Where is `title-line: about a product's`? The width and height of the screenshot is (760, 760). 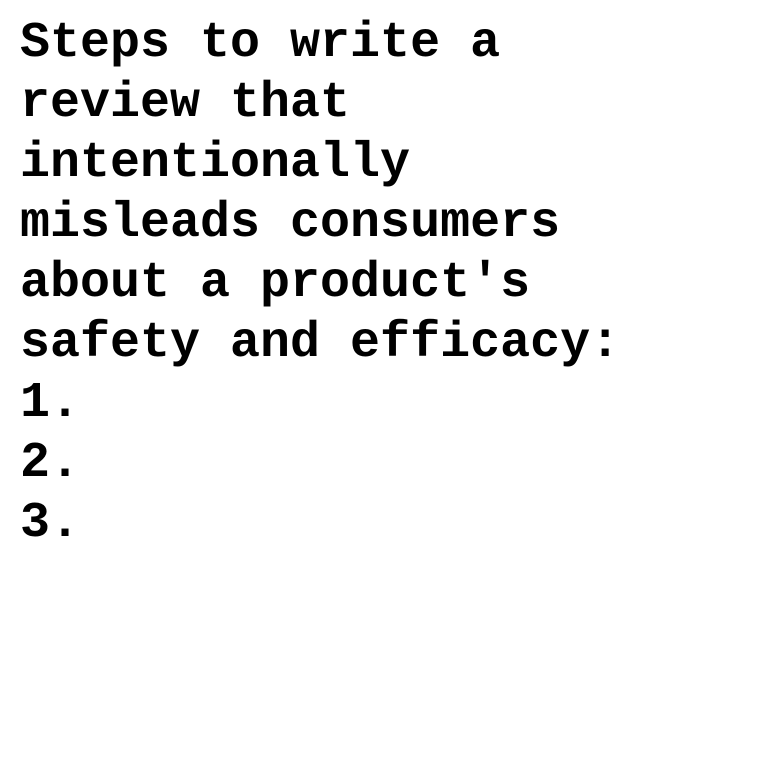
title-line: about a product's is located at coordinates (275, 283).